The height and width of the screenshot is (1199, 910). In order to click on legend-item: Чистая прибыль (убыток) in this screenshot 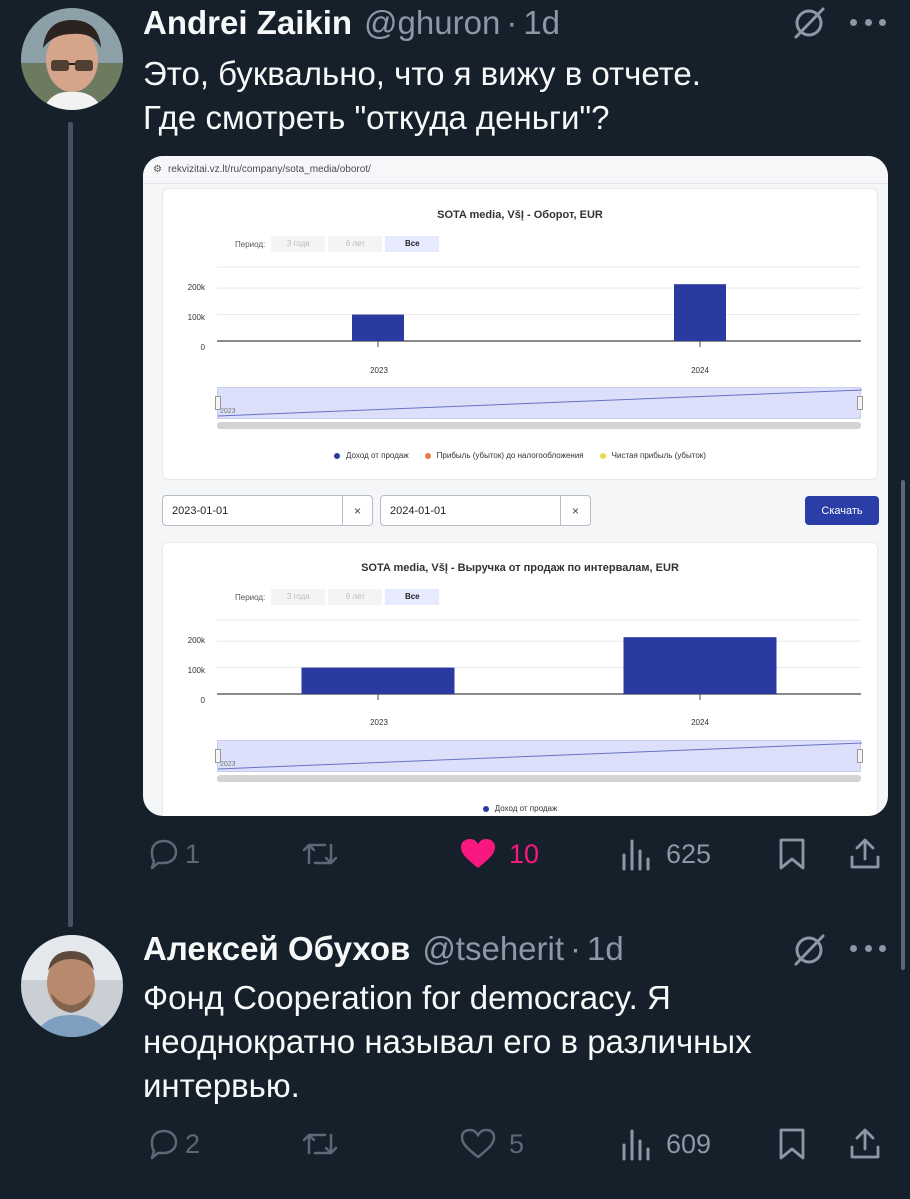, I will do `click(652, 455)`.